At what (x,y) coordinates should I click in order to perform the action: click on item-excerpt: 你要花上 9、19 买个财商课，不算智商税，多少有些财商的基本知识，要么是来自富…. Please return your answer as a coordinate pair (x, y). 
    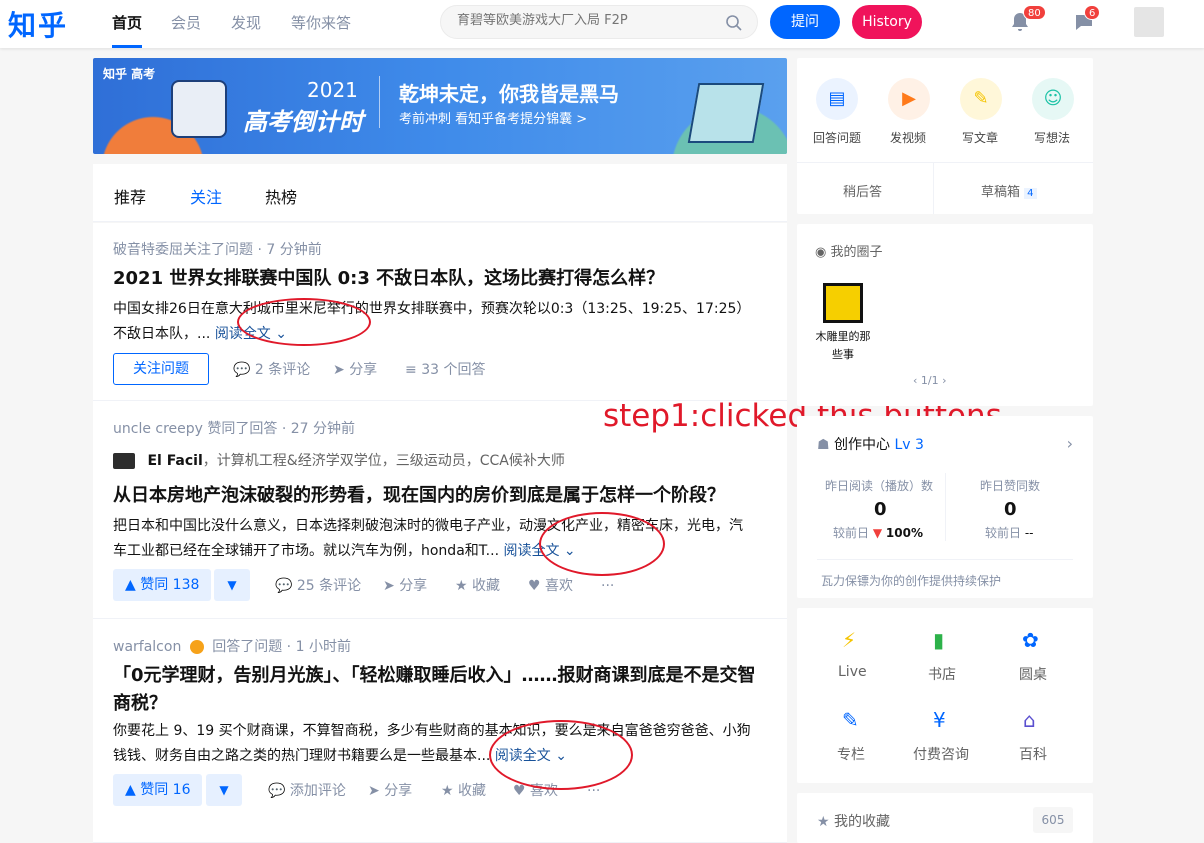
    Looking at the image, I should click on (433, 744).